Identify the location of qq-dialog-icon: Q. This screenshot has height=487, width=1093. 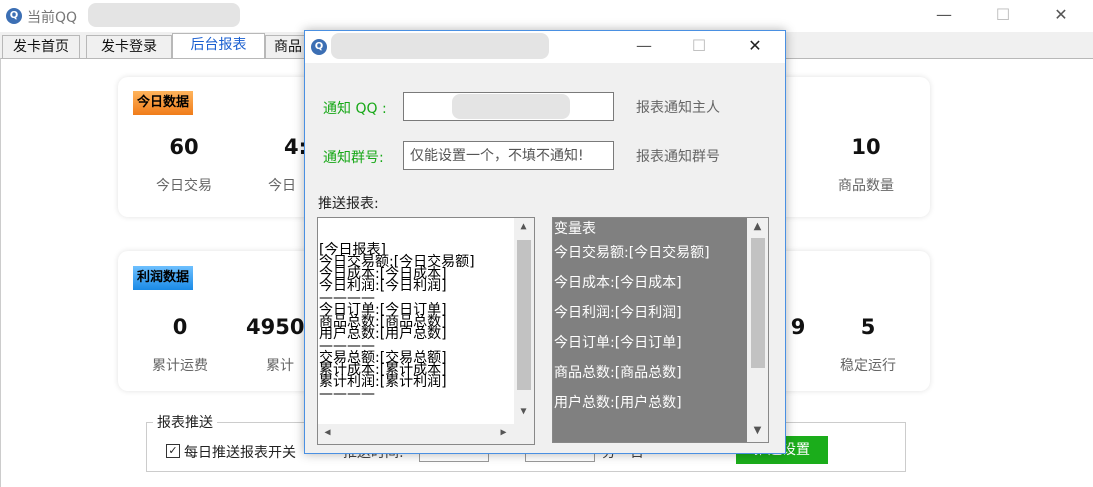
(319, 47).